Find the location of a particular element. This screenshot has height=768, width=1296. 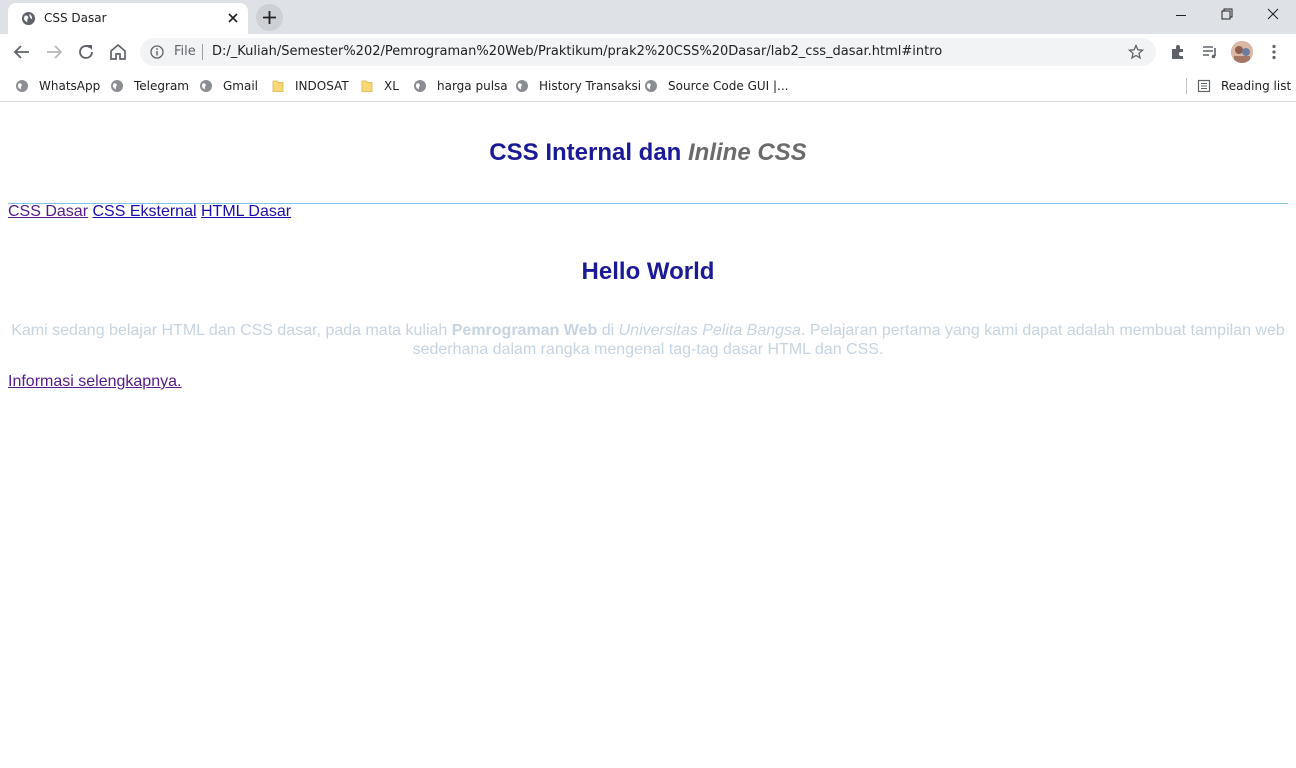

home-icon is located at coordinates (118, 52).